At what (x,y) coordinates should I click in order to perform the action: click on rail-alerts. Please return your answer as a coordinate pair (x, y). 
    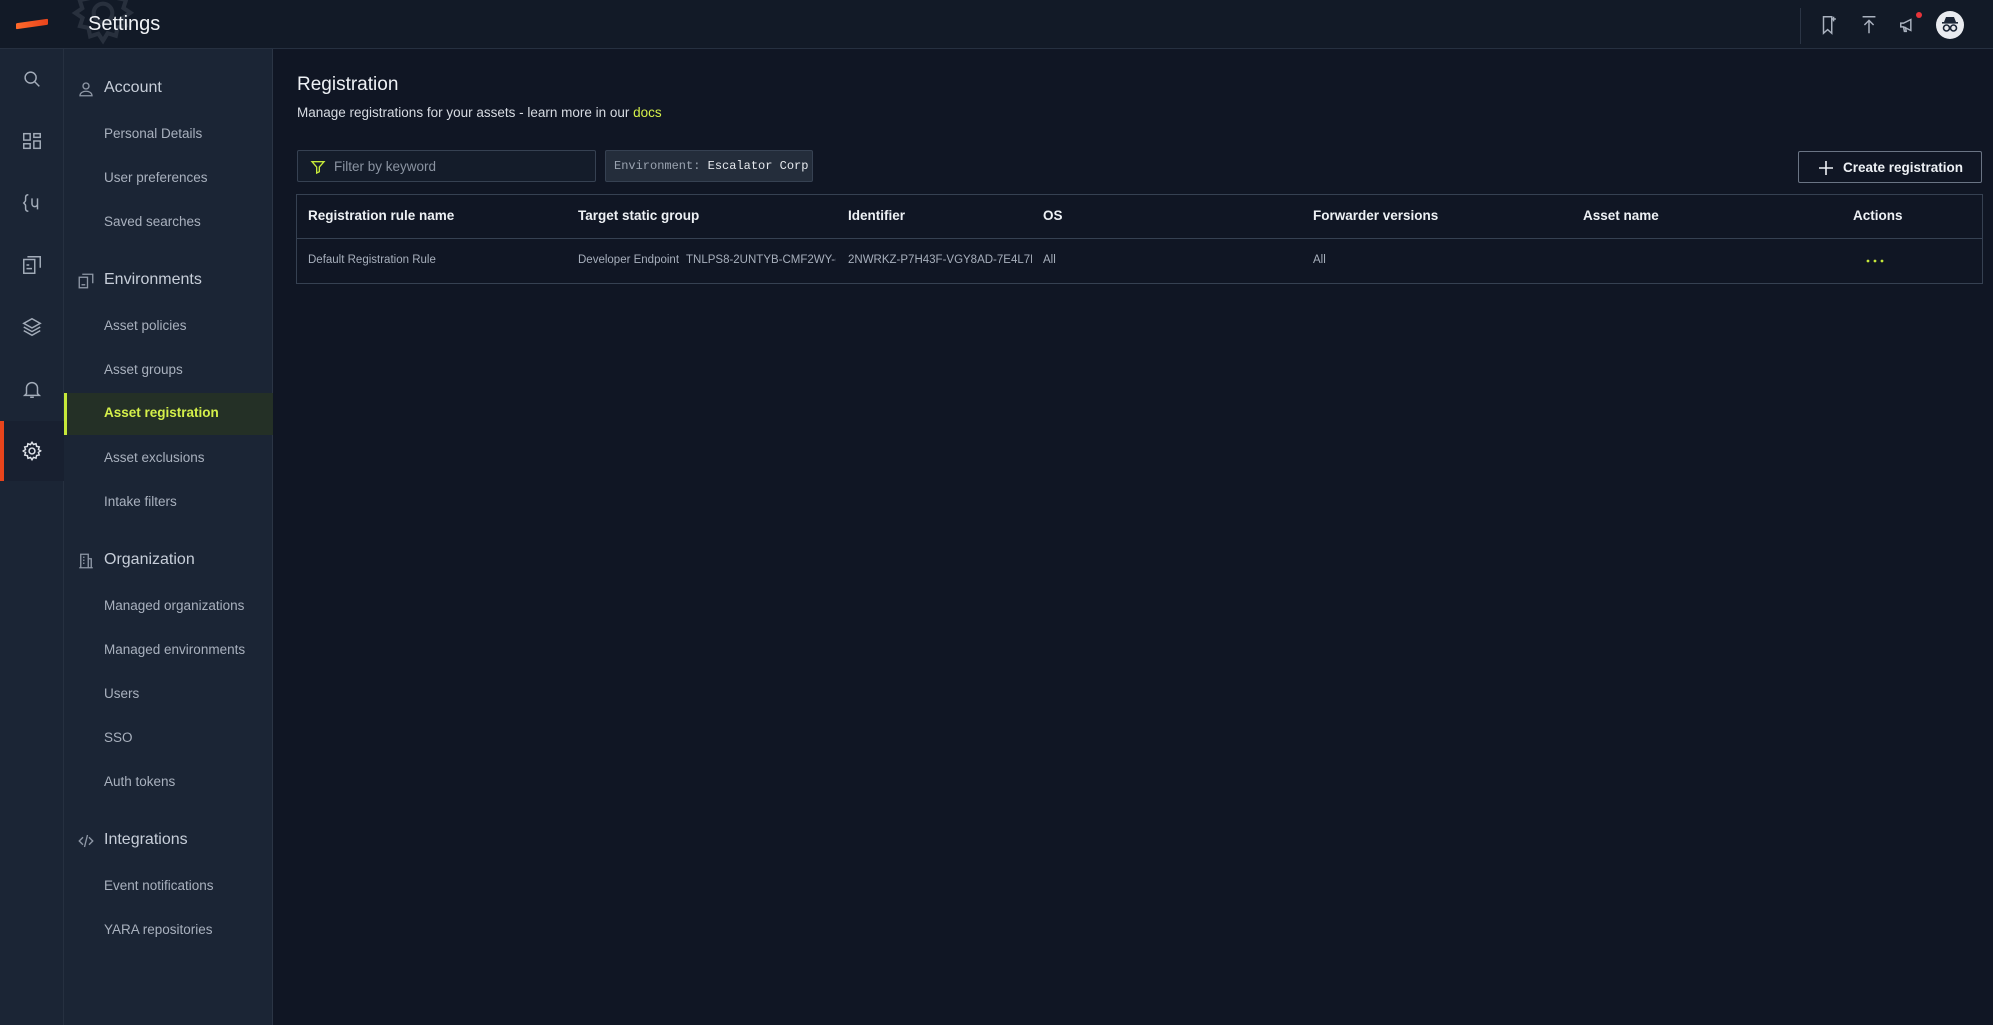
    Looking at the image, I should click on (32, 389).